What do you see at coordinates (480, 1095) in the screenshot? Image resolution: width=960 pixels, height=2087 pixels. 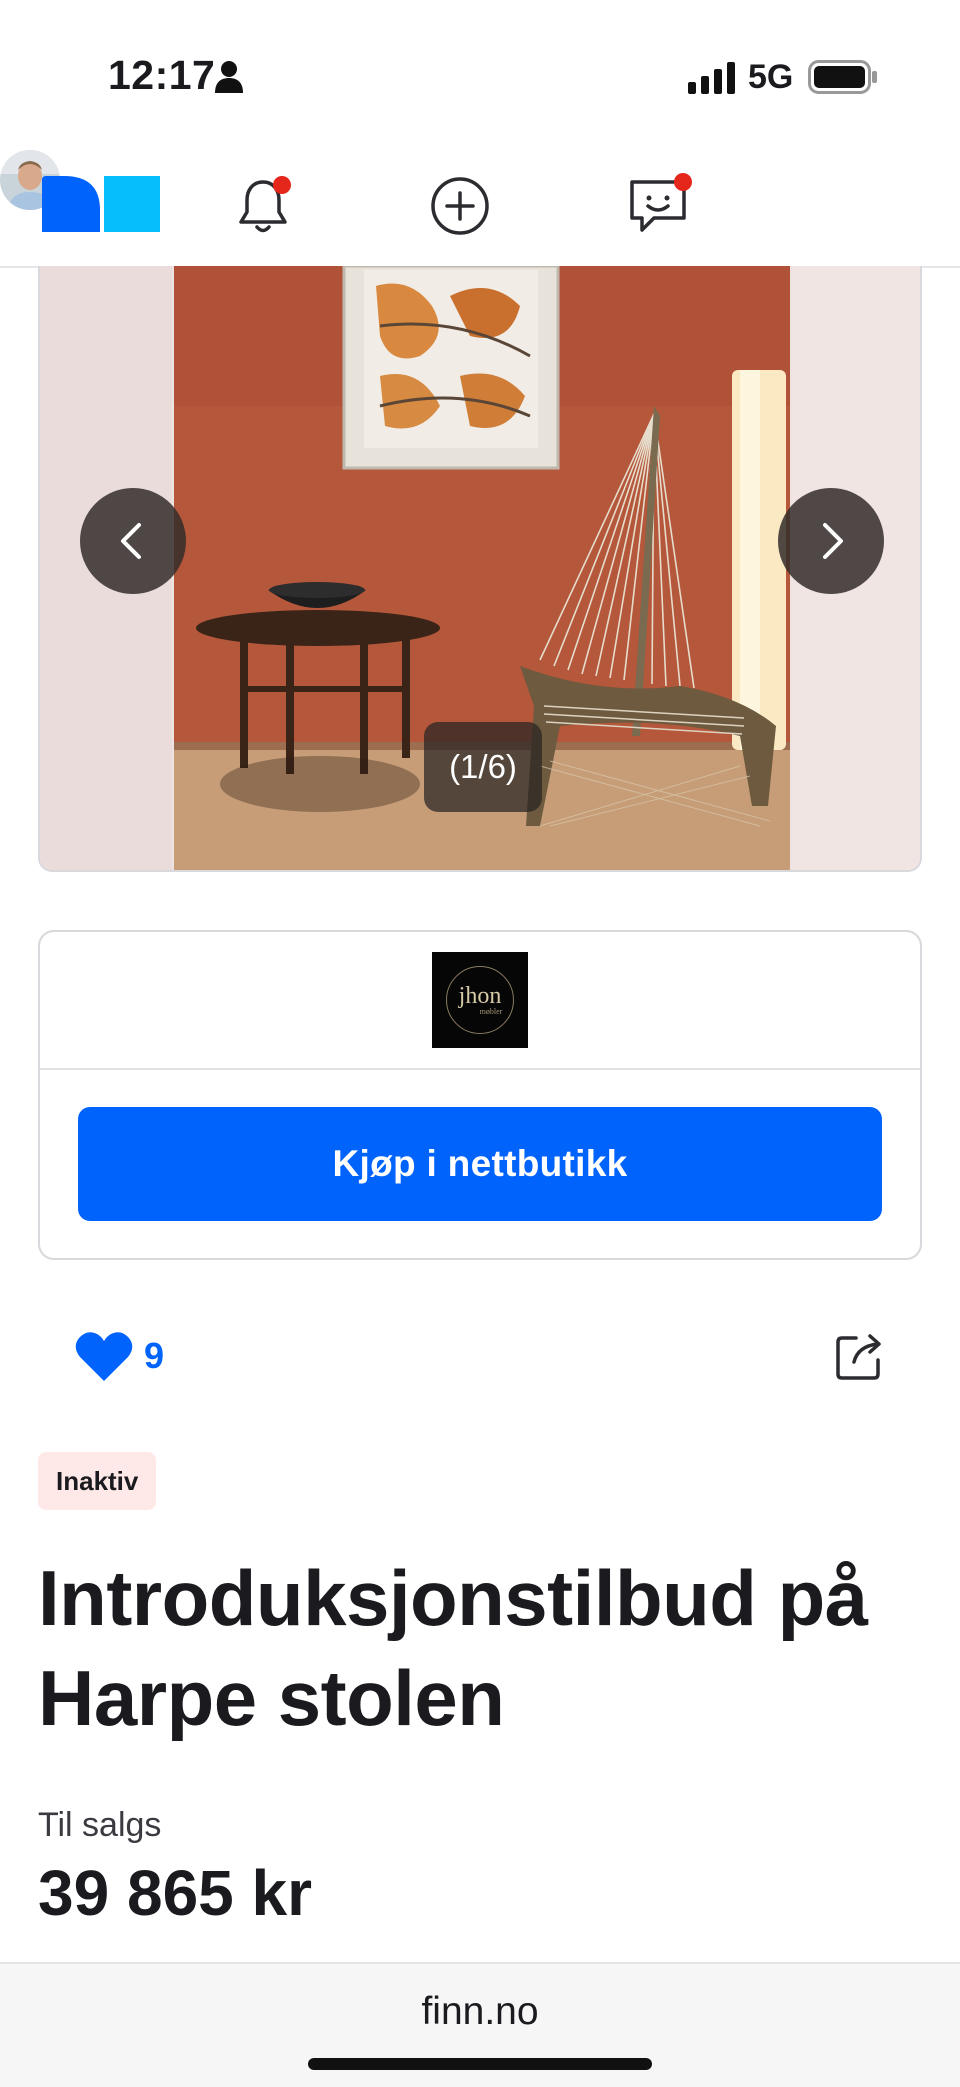 I see `store-card: jhon møbler Kjøp i nettbutikk` at bounding box center [480, 1095].